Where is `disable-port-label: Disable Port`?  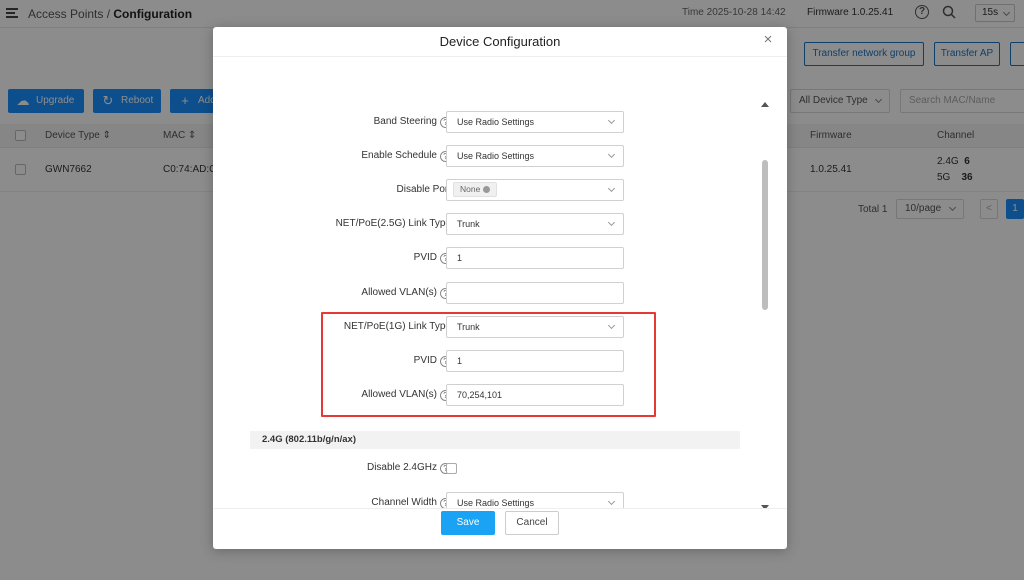 disable-port-label: Disable Port is located at coordinates (423, 189).